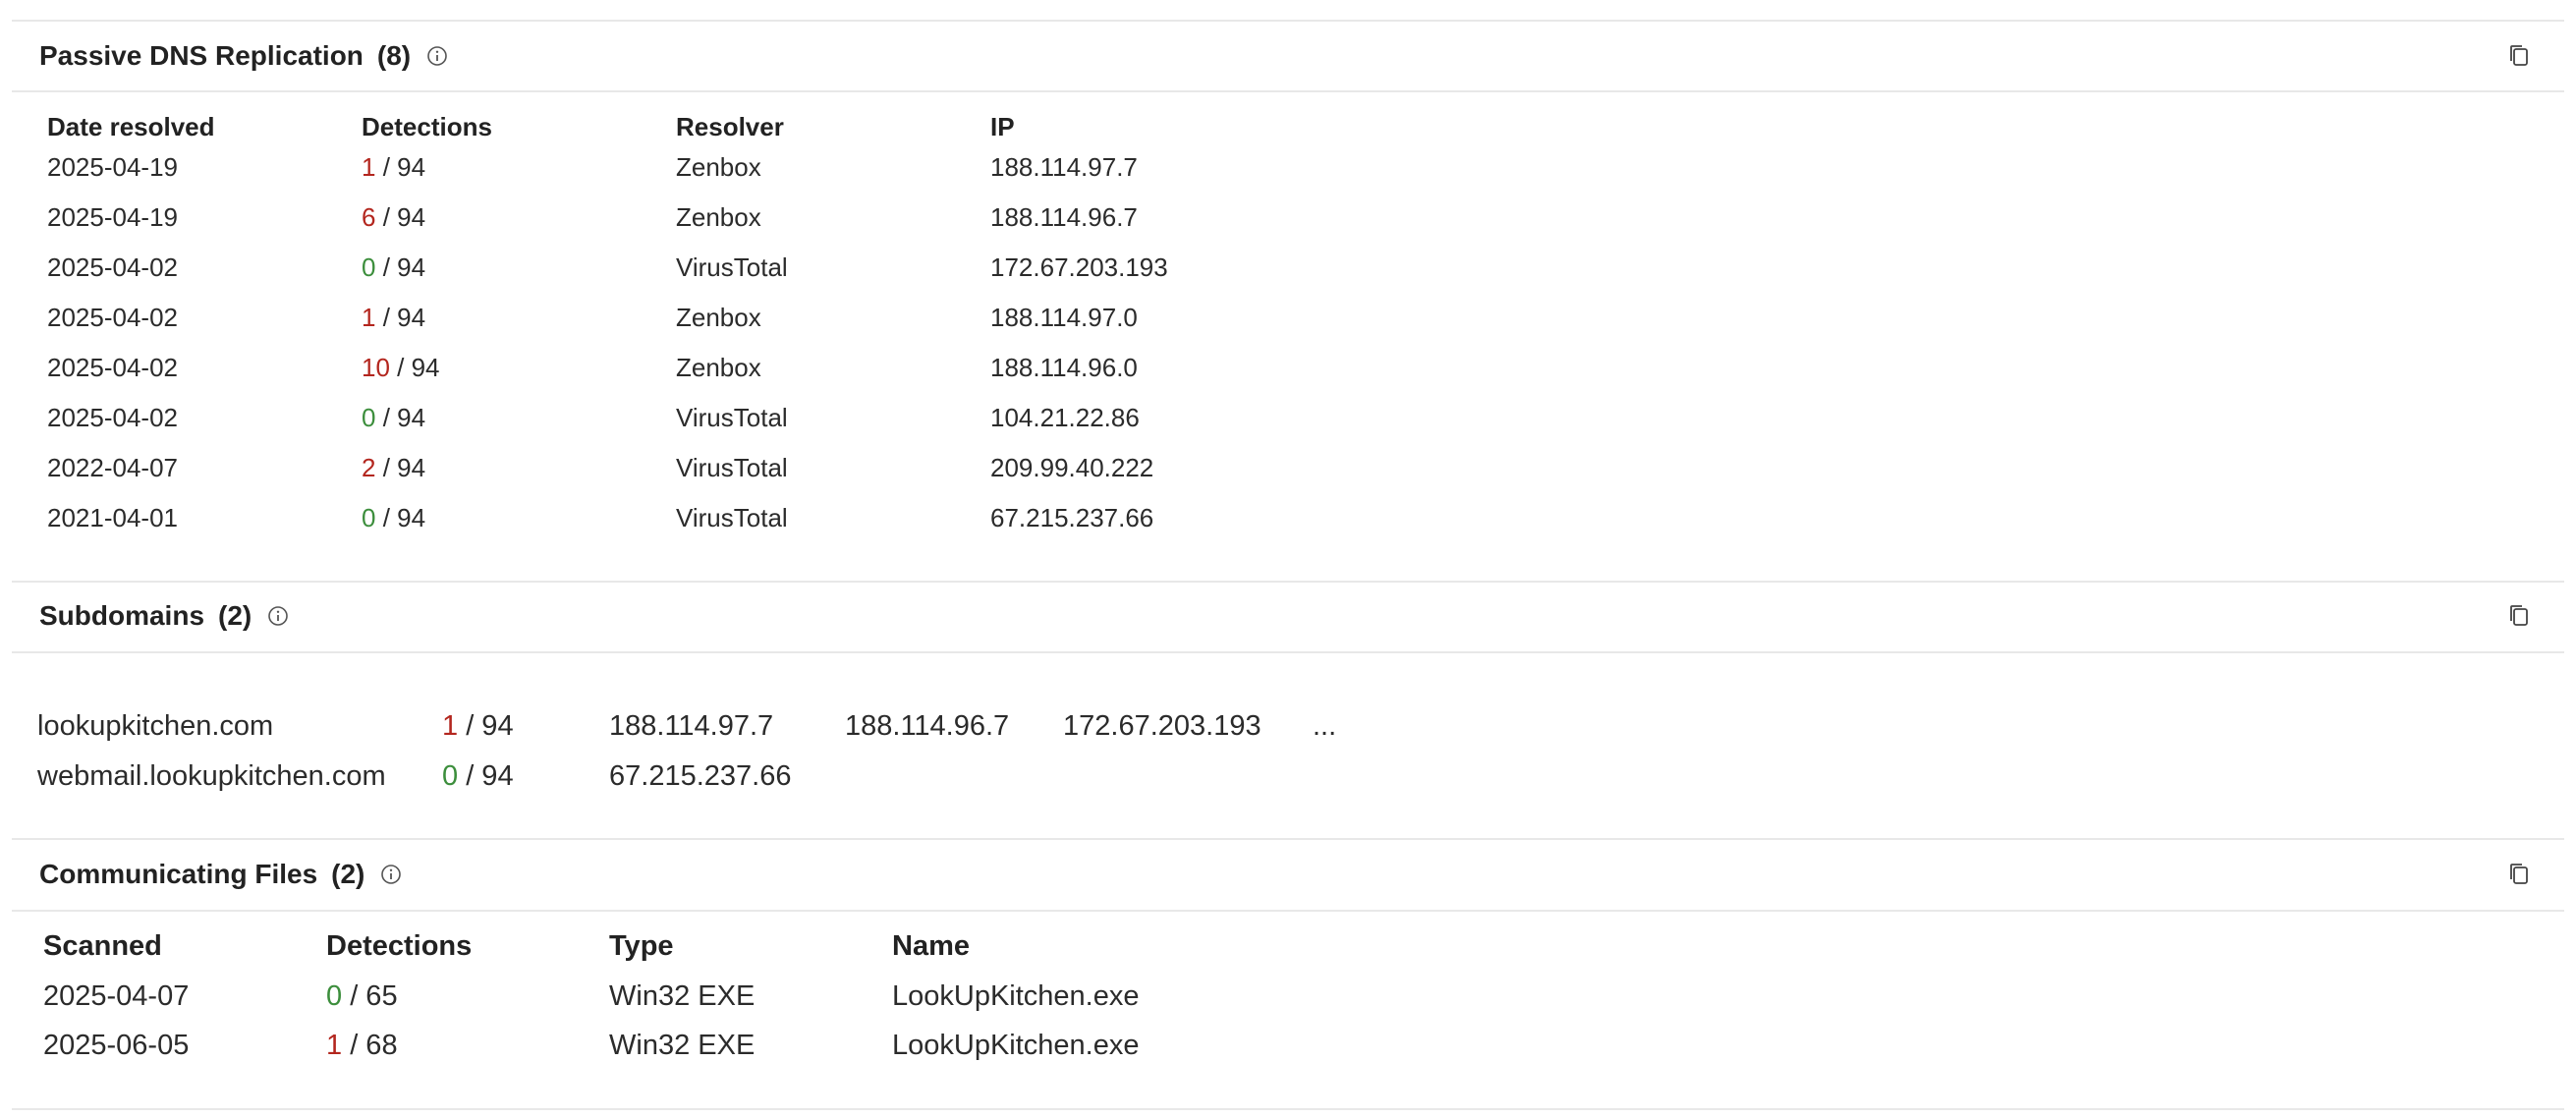  Describe the element at coordinates (369, 217) in the screenshot. I see `detection-count: 6` at that location.